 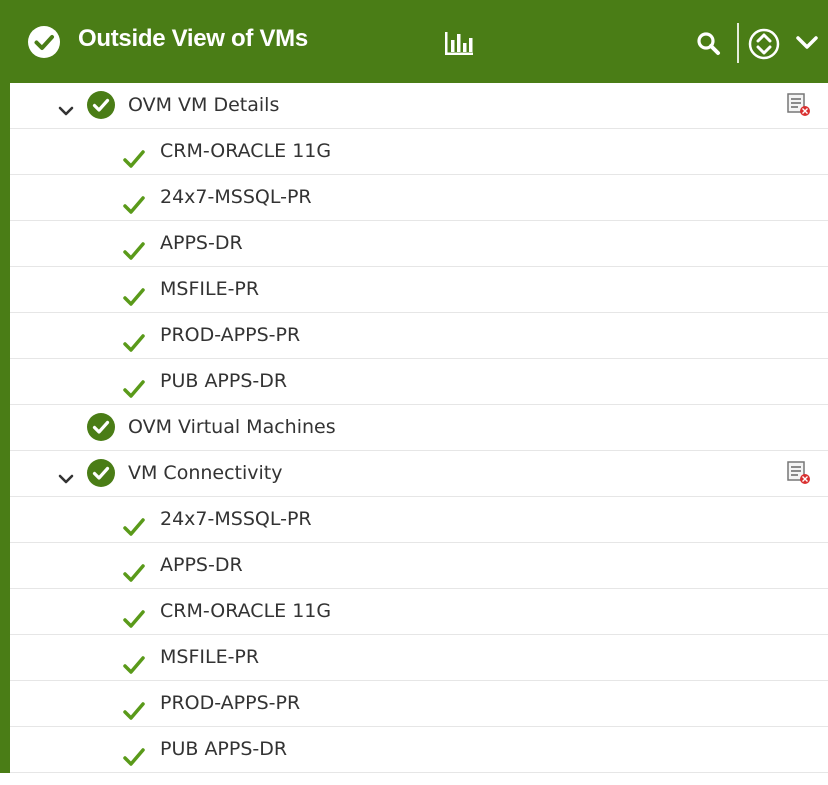 I want to click on panel-header: Outside View of VMs, so click(x=419, y=43).